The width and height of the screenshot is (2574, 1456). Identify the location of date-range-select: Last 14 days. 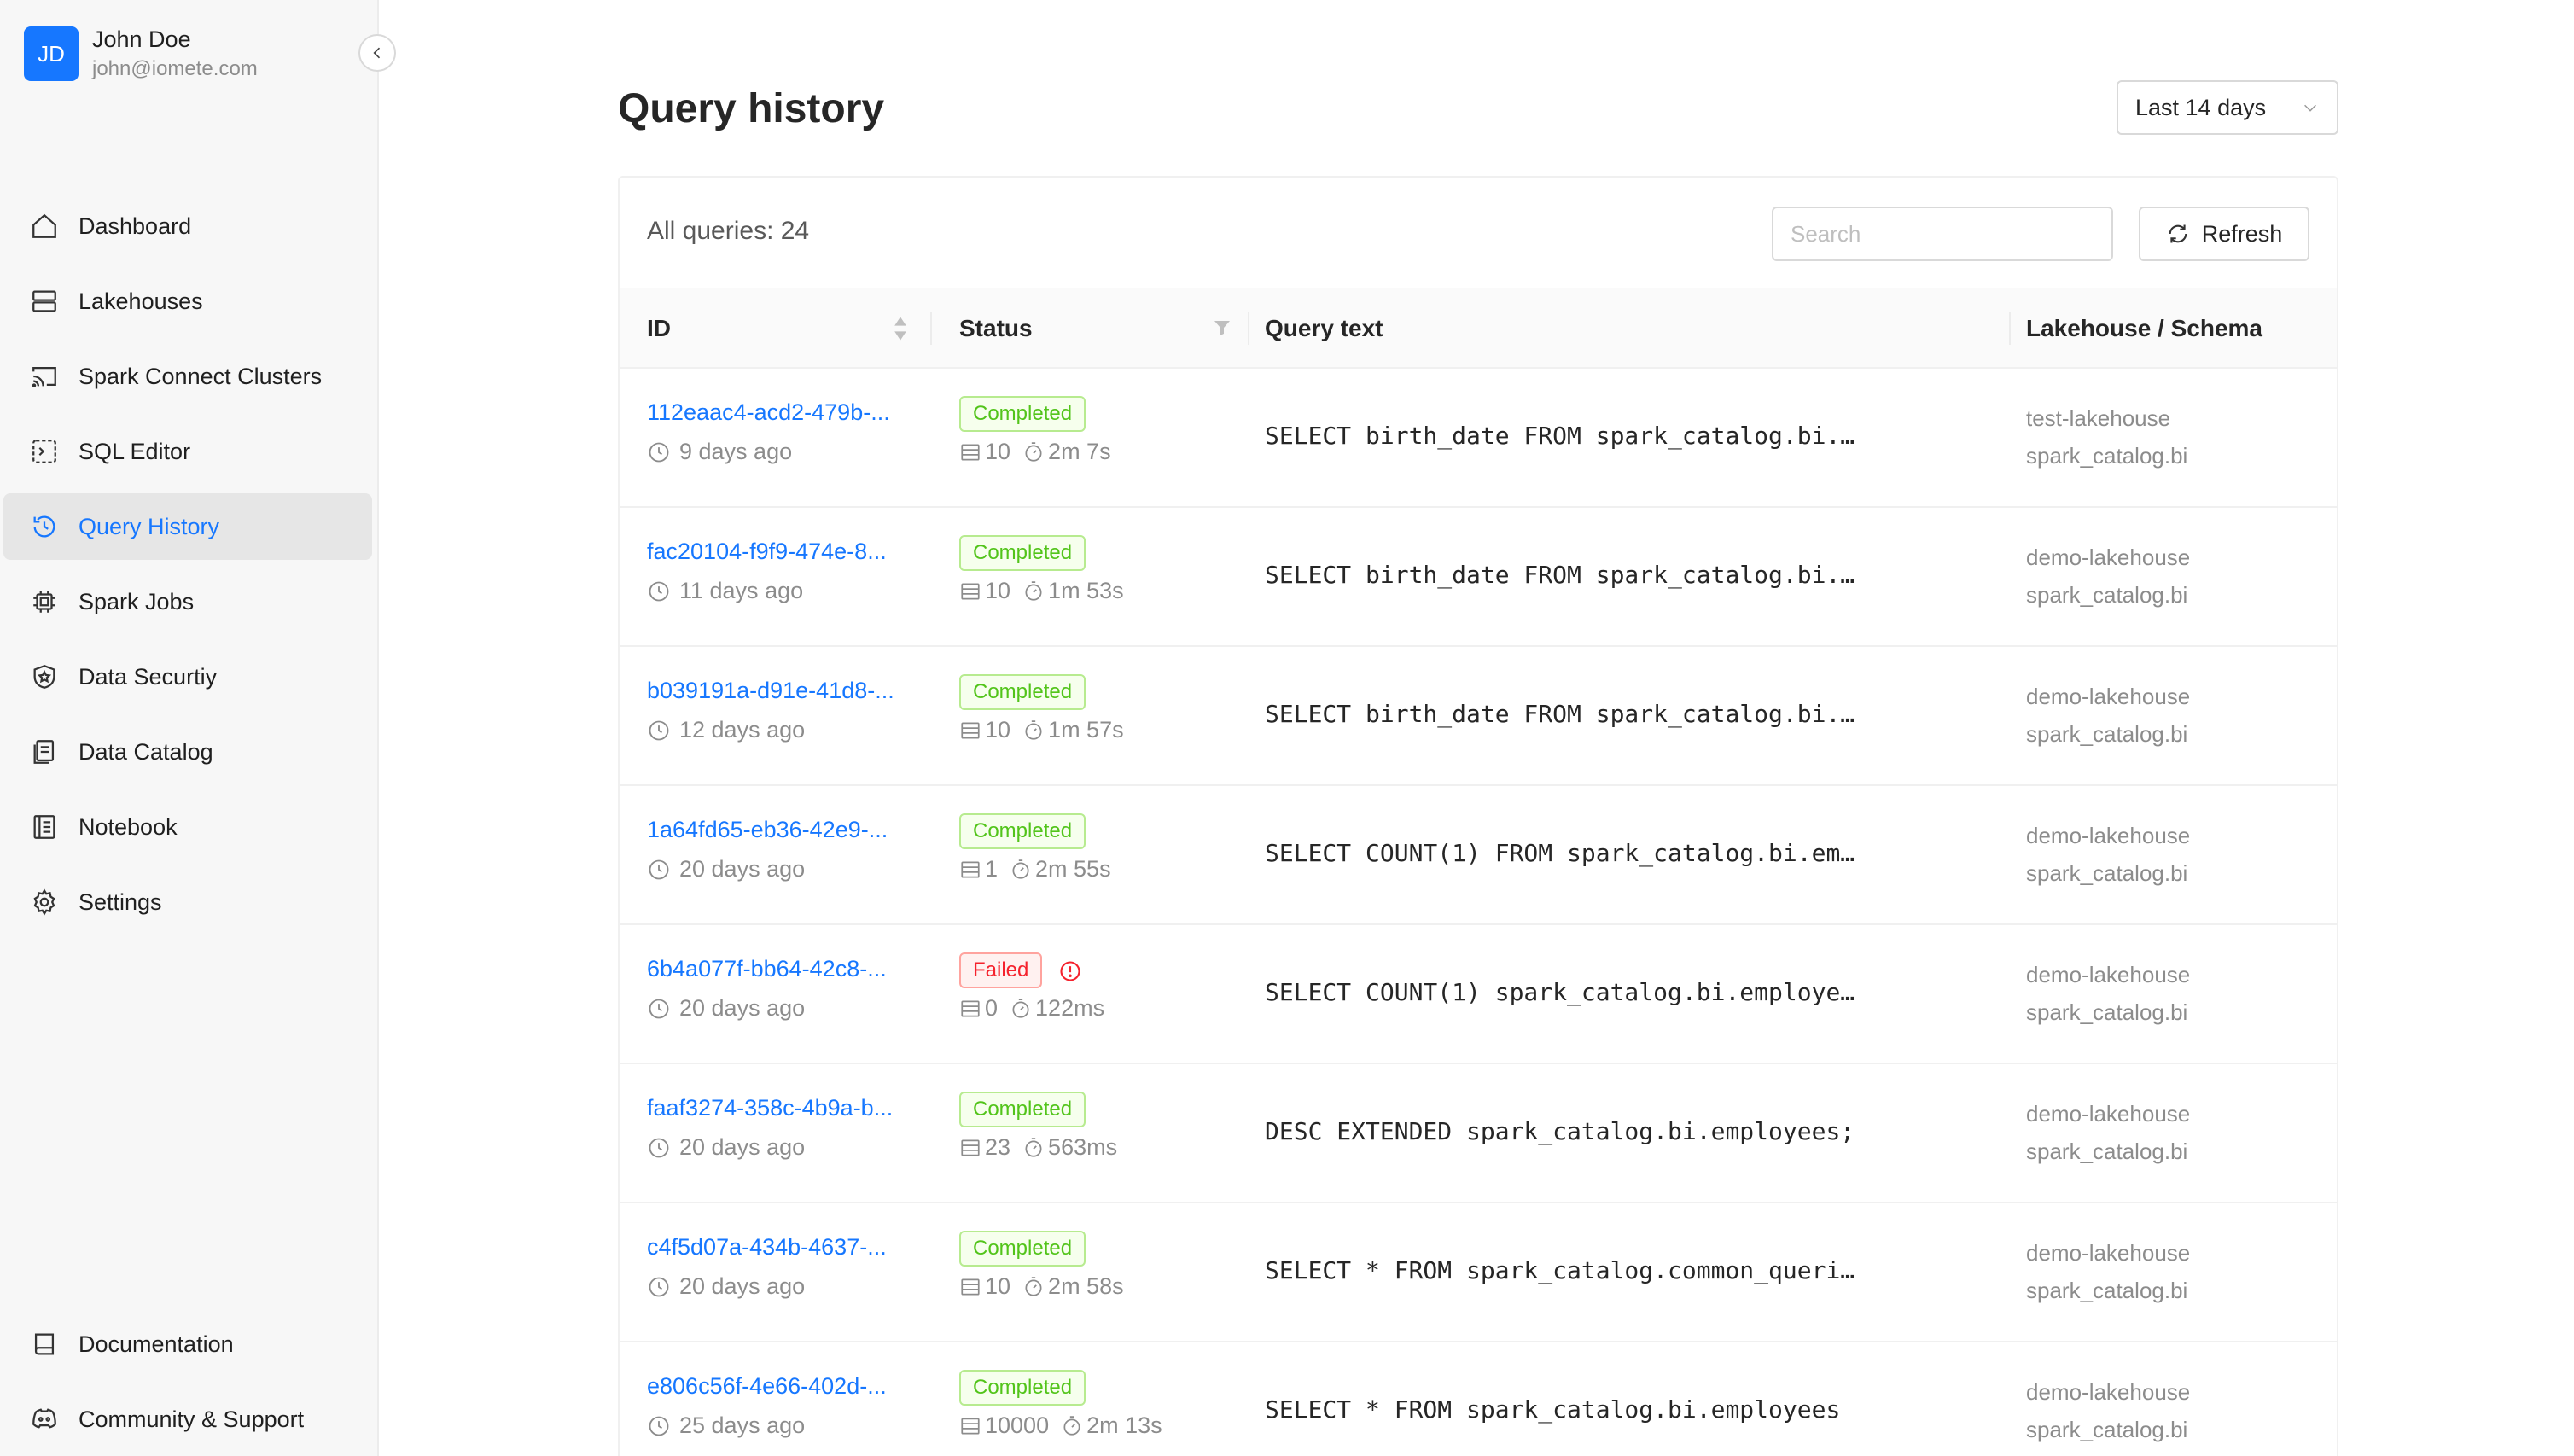
(2227, 108).